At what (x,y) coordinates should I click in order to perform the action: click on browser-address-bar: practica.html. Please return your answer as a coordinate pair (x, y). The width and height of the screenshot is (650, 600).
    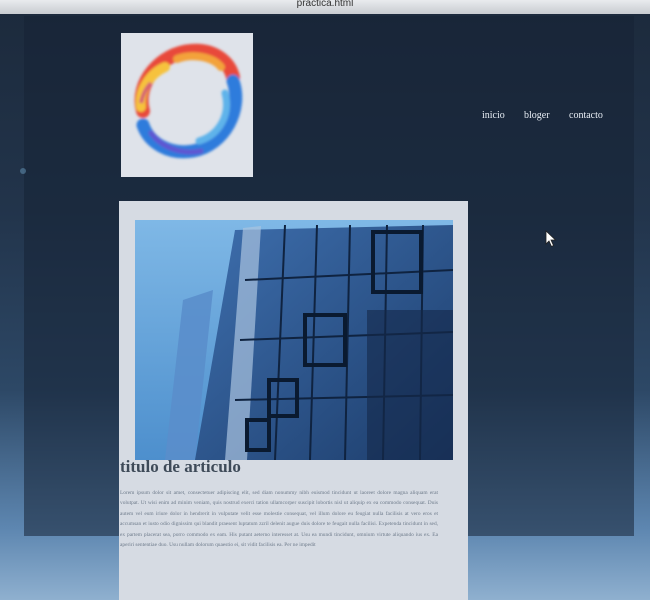
    Looking at the image, I should click on (325, 7).